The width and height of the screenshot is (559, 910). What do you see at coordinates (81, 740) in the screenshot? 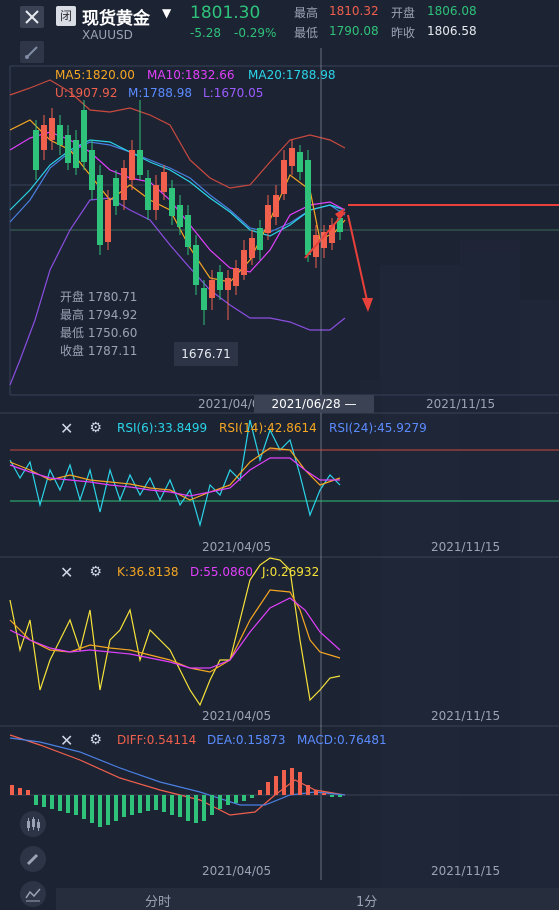
I see `macd-header: ✕ ⚙` at bounding box center [81, 740].